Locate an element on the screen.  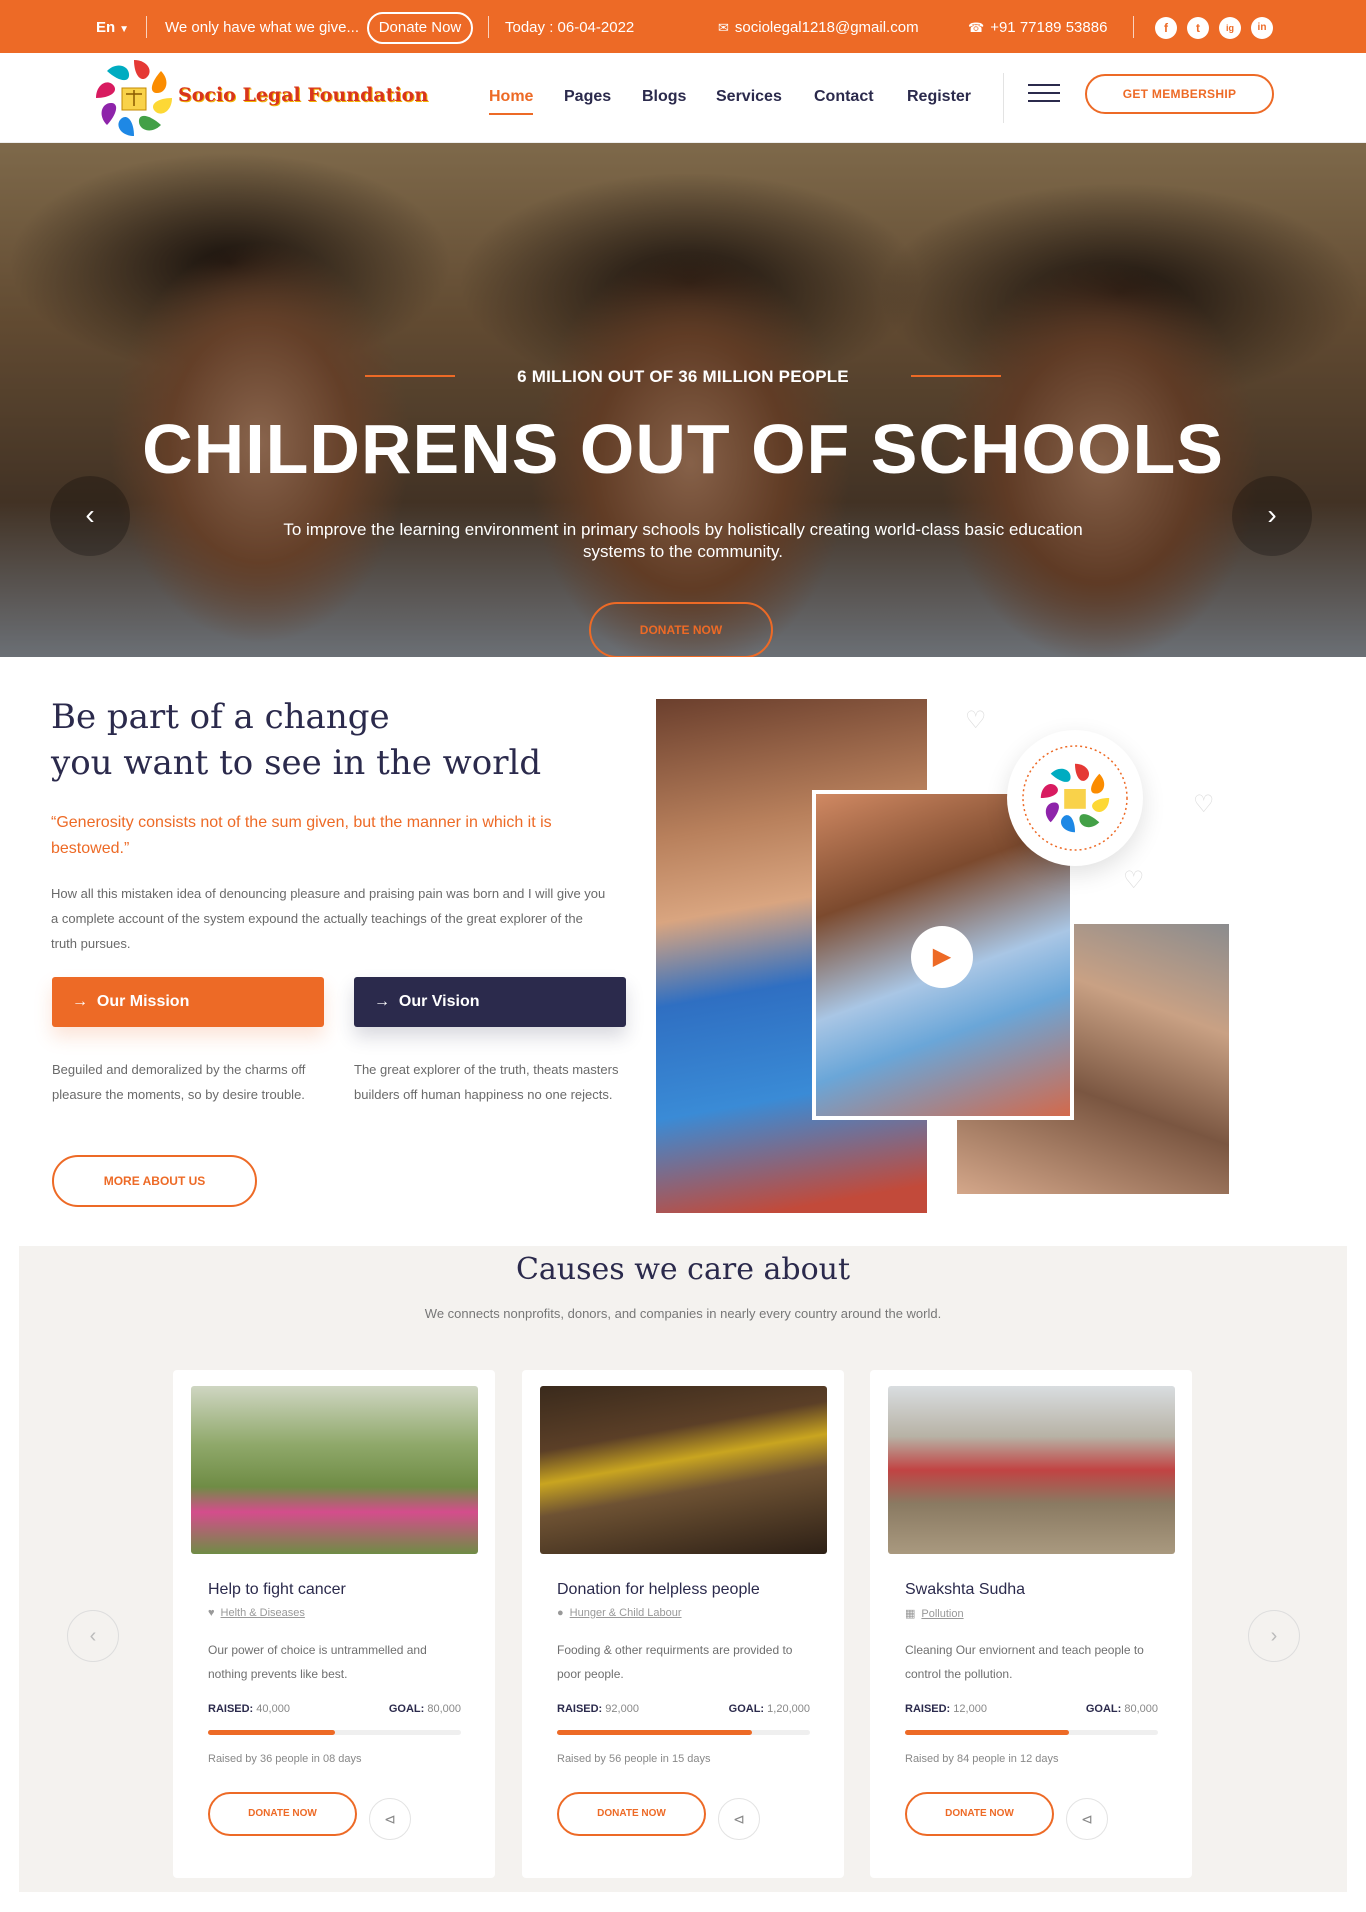
get-membership-button: GET MEMBERSHIP is located at coordinates (1179, 94).